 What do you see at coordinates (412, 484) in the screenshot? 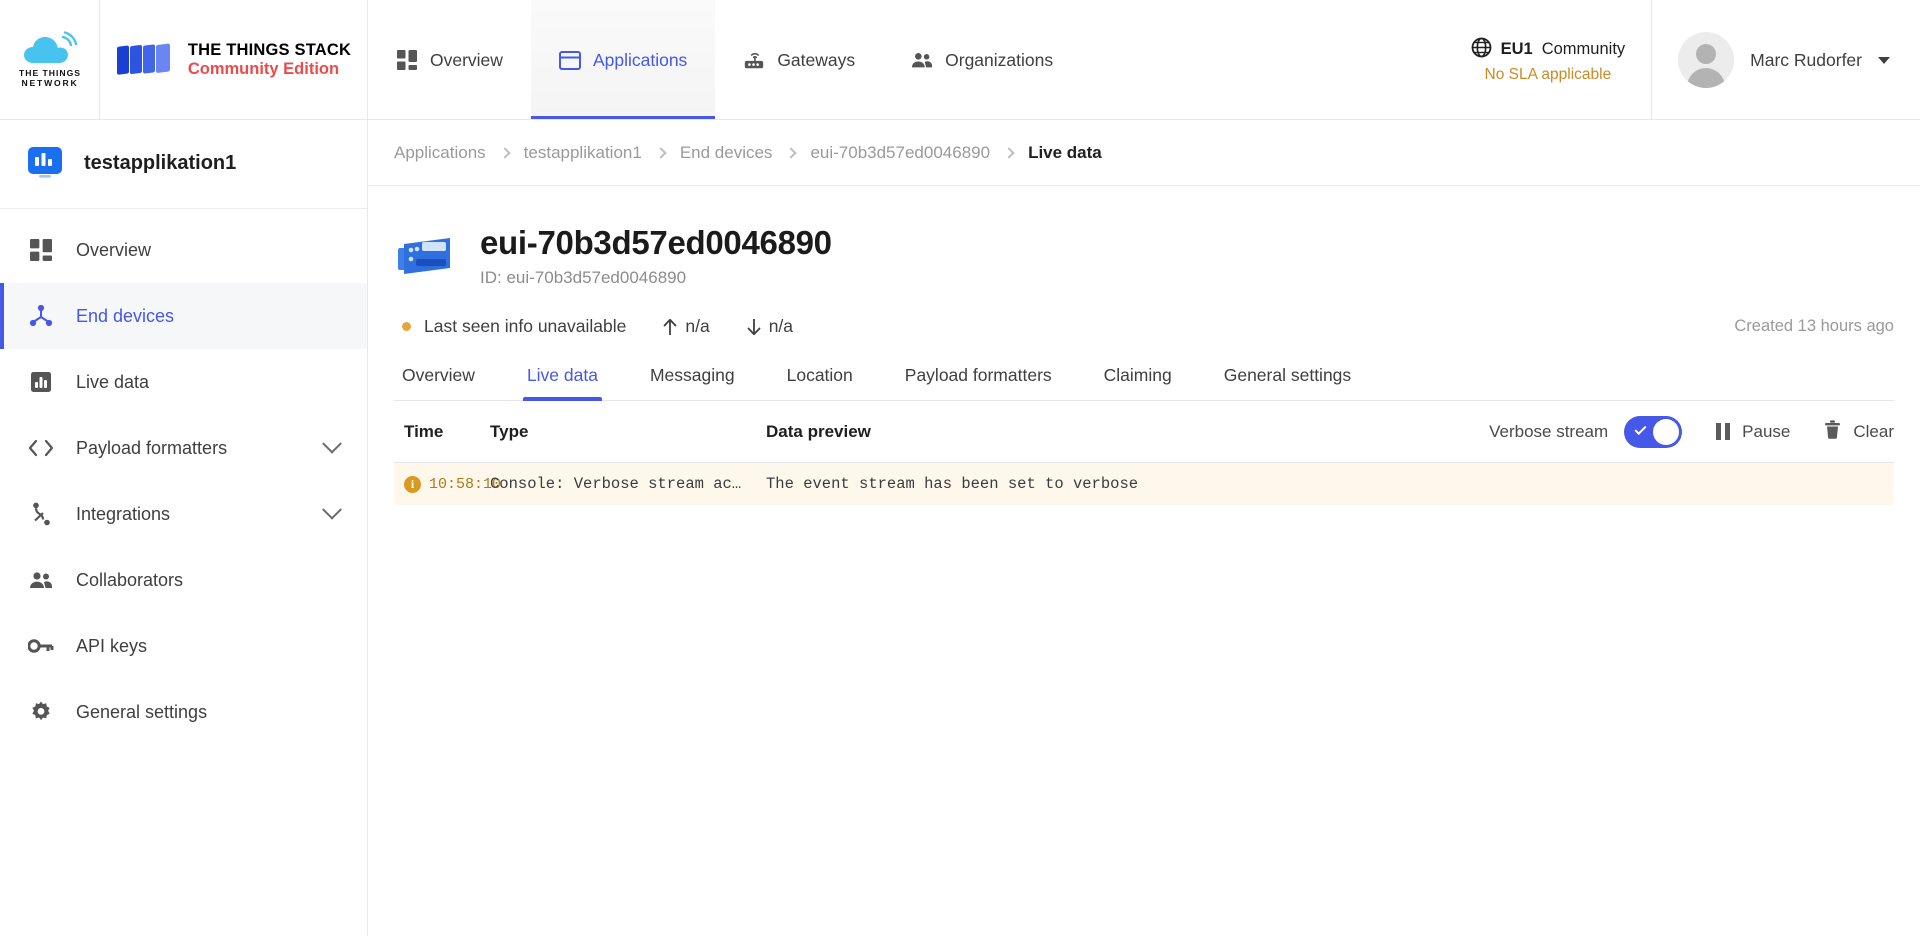
I see `info-icon: i` at bounding box center [412, 484].